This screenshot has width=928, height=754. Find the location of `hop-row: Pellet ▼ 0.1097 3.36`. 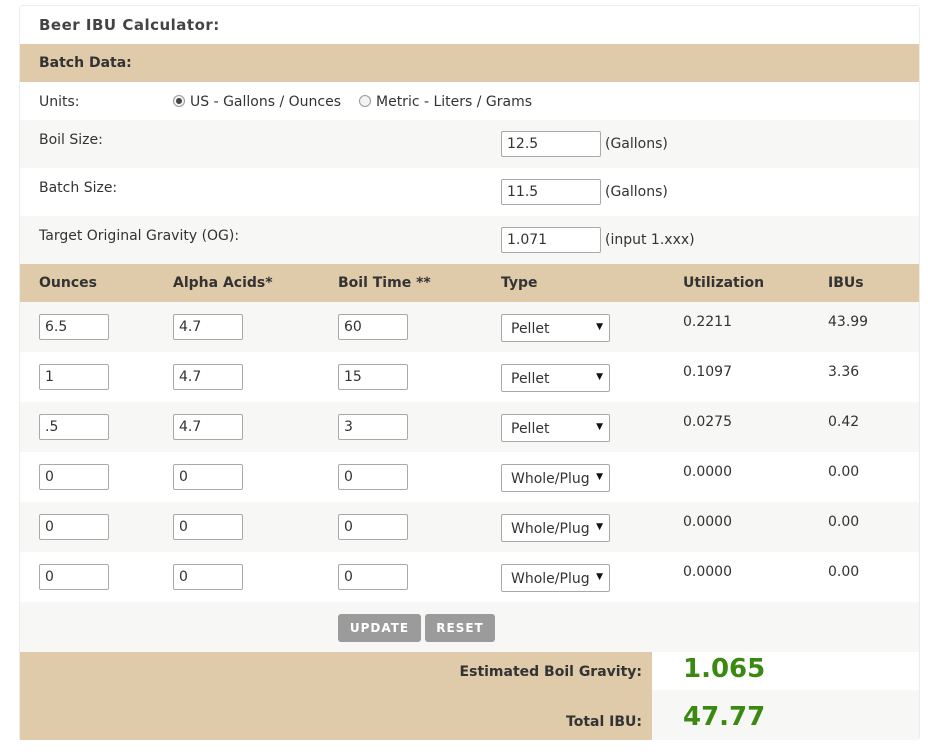

hop-row: Pellet ▼ 0.1097 3.36 is located at coordinates (469, 377).